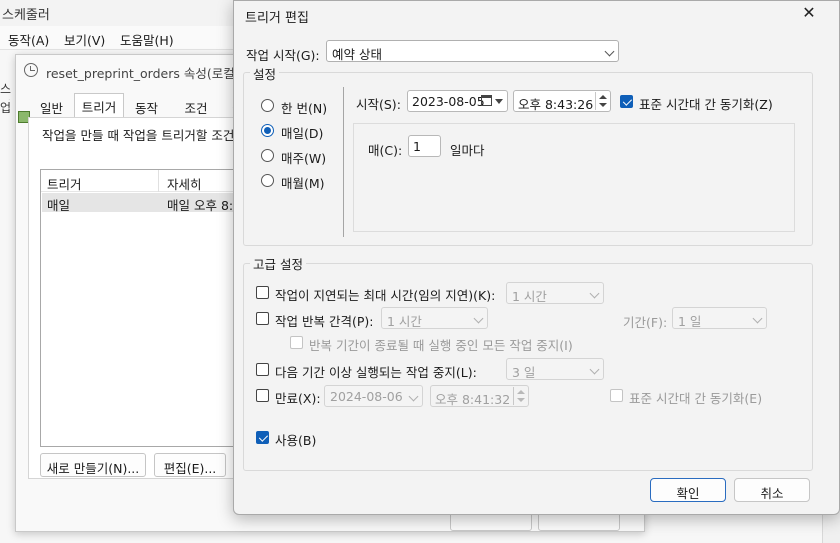 This screenshot has height=543, width=840. I want to click on triggers-table-header: 트리거 자세히, so click(141, 181).